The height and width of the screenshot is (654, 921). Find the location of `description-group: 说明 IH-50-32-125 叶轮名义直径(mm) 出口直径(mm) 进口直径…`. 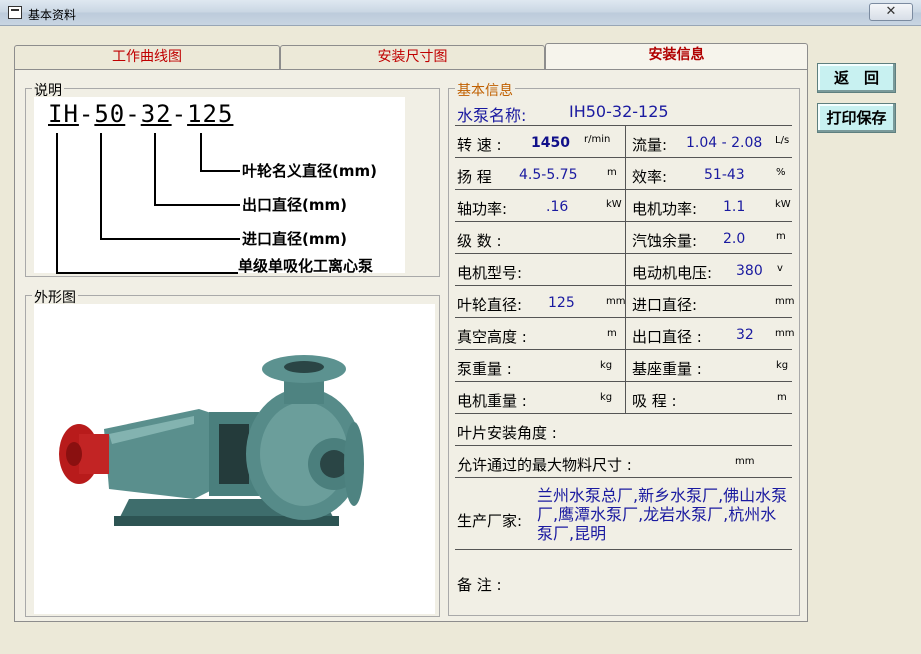

description-group: 说明 IH-50-32-125 叶轮名义直径(mm) 出口直径(mm) 进口直径… is located at coordinates (232, 178).